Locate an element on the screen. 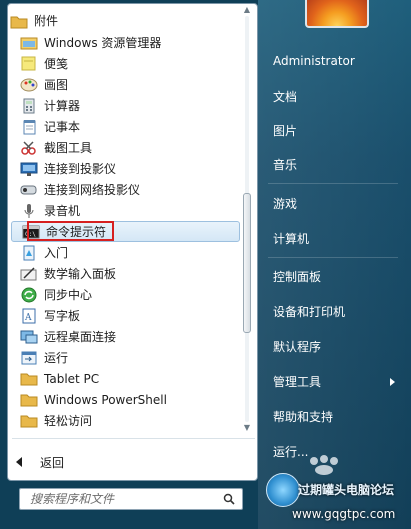 Image resolution: width=411 pixels, height=529 pixels. right-item-pictures: 图片 is located at coordinates (285, 131).